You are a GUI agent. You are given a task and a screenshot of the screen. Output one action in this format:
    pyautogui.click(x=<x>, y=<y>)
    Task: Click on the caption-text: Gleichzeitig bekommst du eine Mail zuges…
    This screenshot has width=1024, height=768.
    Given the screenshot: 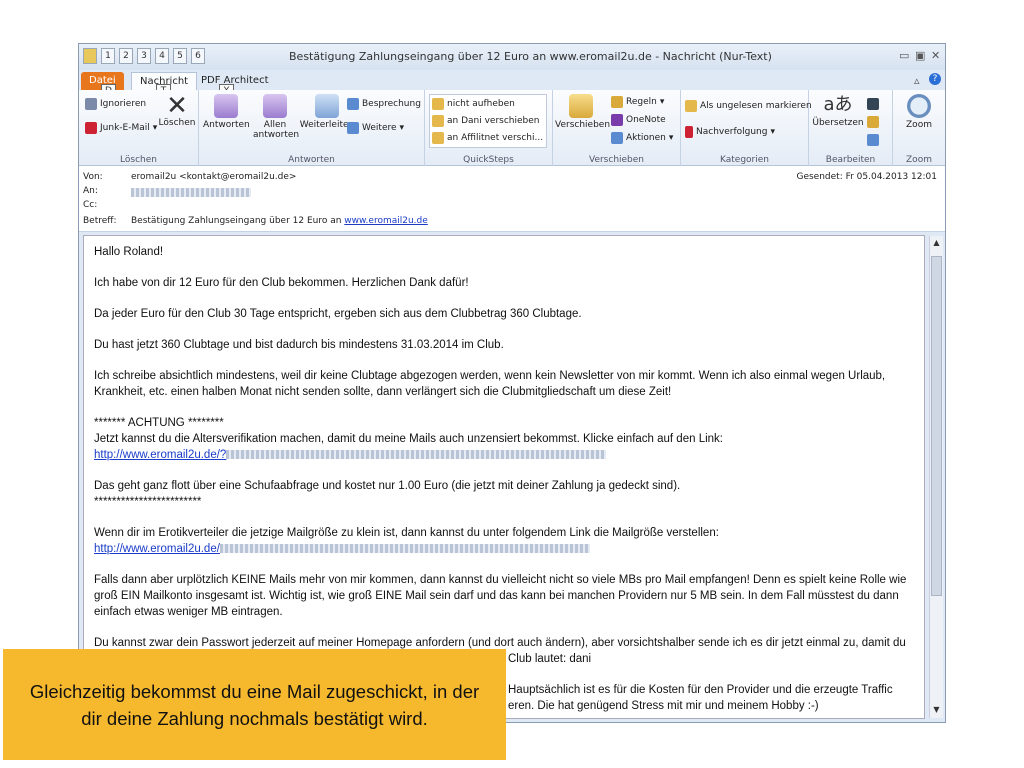 What is the action you would take?
    pyautogui.click(x=254, y=704)
    